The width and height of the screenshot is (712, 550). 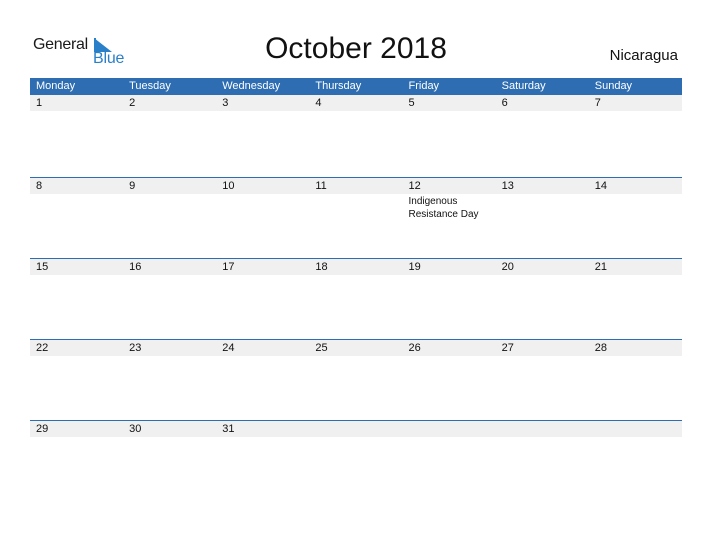 I want to click on day-number: 27, so click(x=507, y=348).